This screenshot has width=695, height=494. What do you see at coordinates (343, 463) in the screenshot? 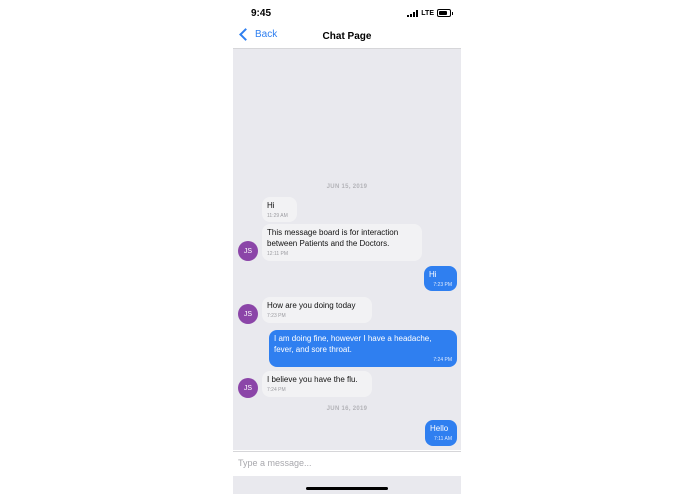
I see `message-input` at bounding box center [343, 463].